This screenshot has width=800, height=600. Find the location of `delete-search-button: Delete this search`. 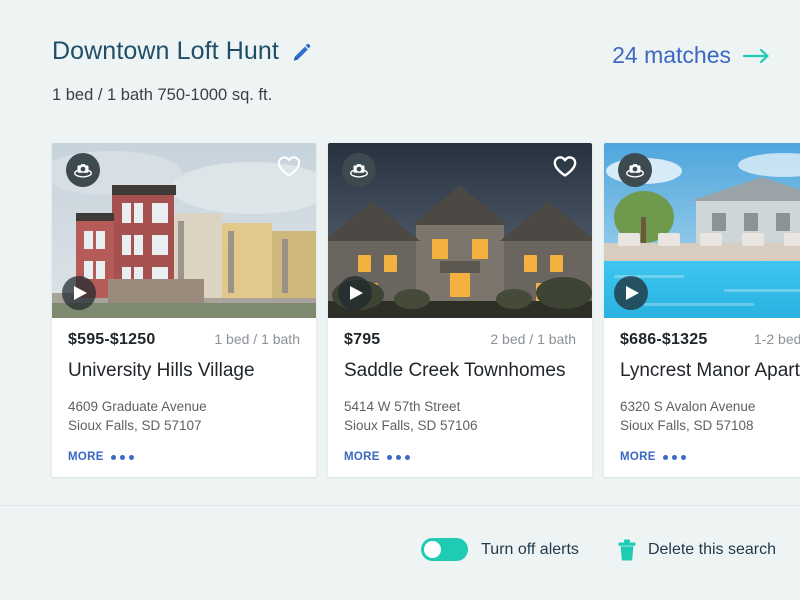

delete-search-button: Delete this search is located at coordinates (696, 550).